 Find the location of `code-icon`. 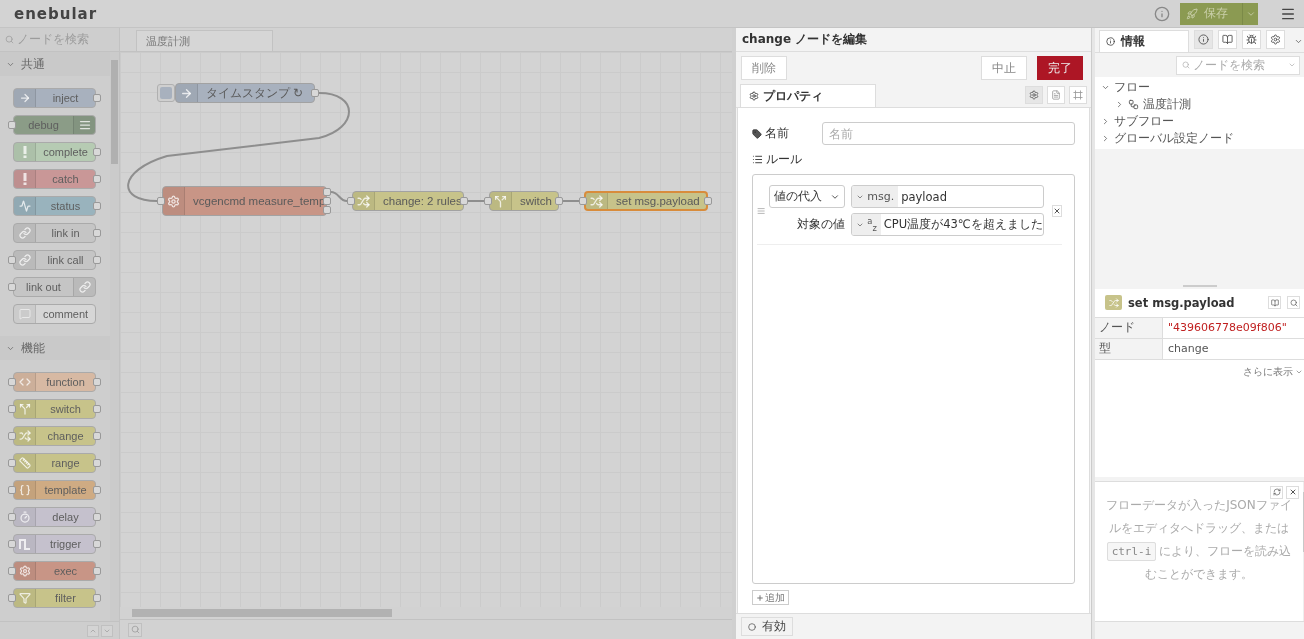

code-icon is located at coordinates (24, 382).